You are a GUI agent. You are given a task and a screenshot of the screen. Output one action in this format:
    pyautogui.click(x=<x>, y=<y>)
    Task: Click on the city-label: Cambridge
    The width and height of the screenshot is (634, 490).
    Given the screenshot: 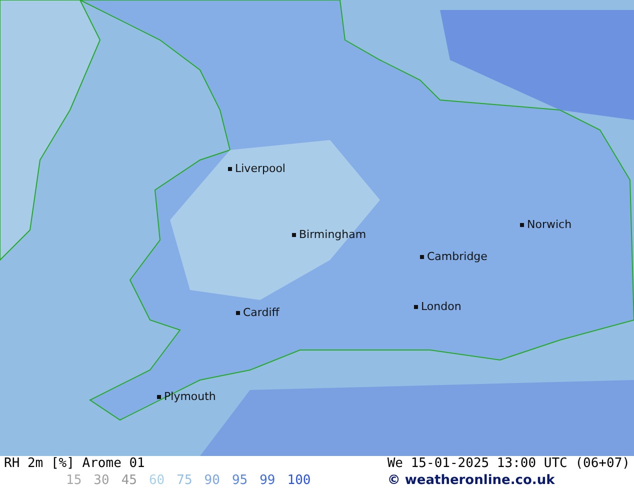 What is the action you would take?
    pyautogui.click(x=457, y=256)
    